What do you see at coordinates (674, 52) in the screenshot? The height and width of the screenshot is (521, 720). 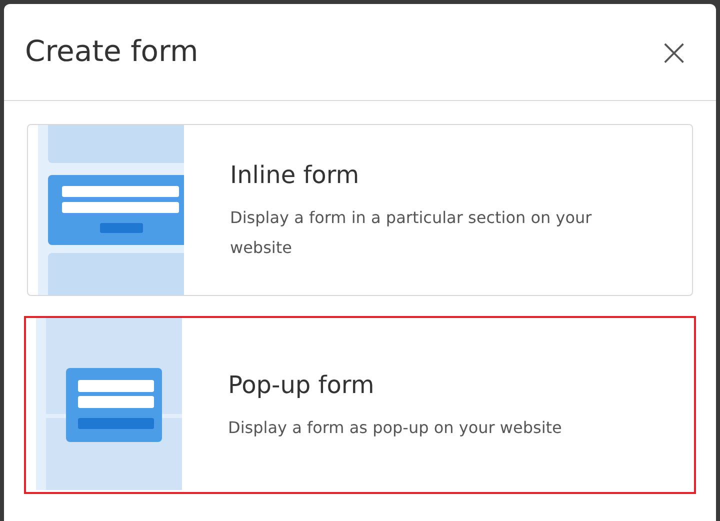 I see `close-button: ×` at bounding box center [674, 52].